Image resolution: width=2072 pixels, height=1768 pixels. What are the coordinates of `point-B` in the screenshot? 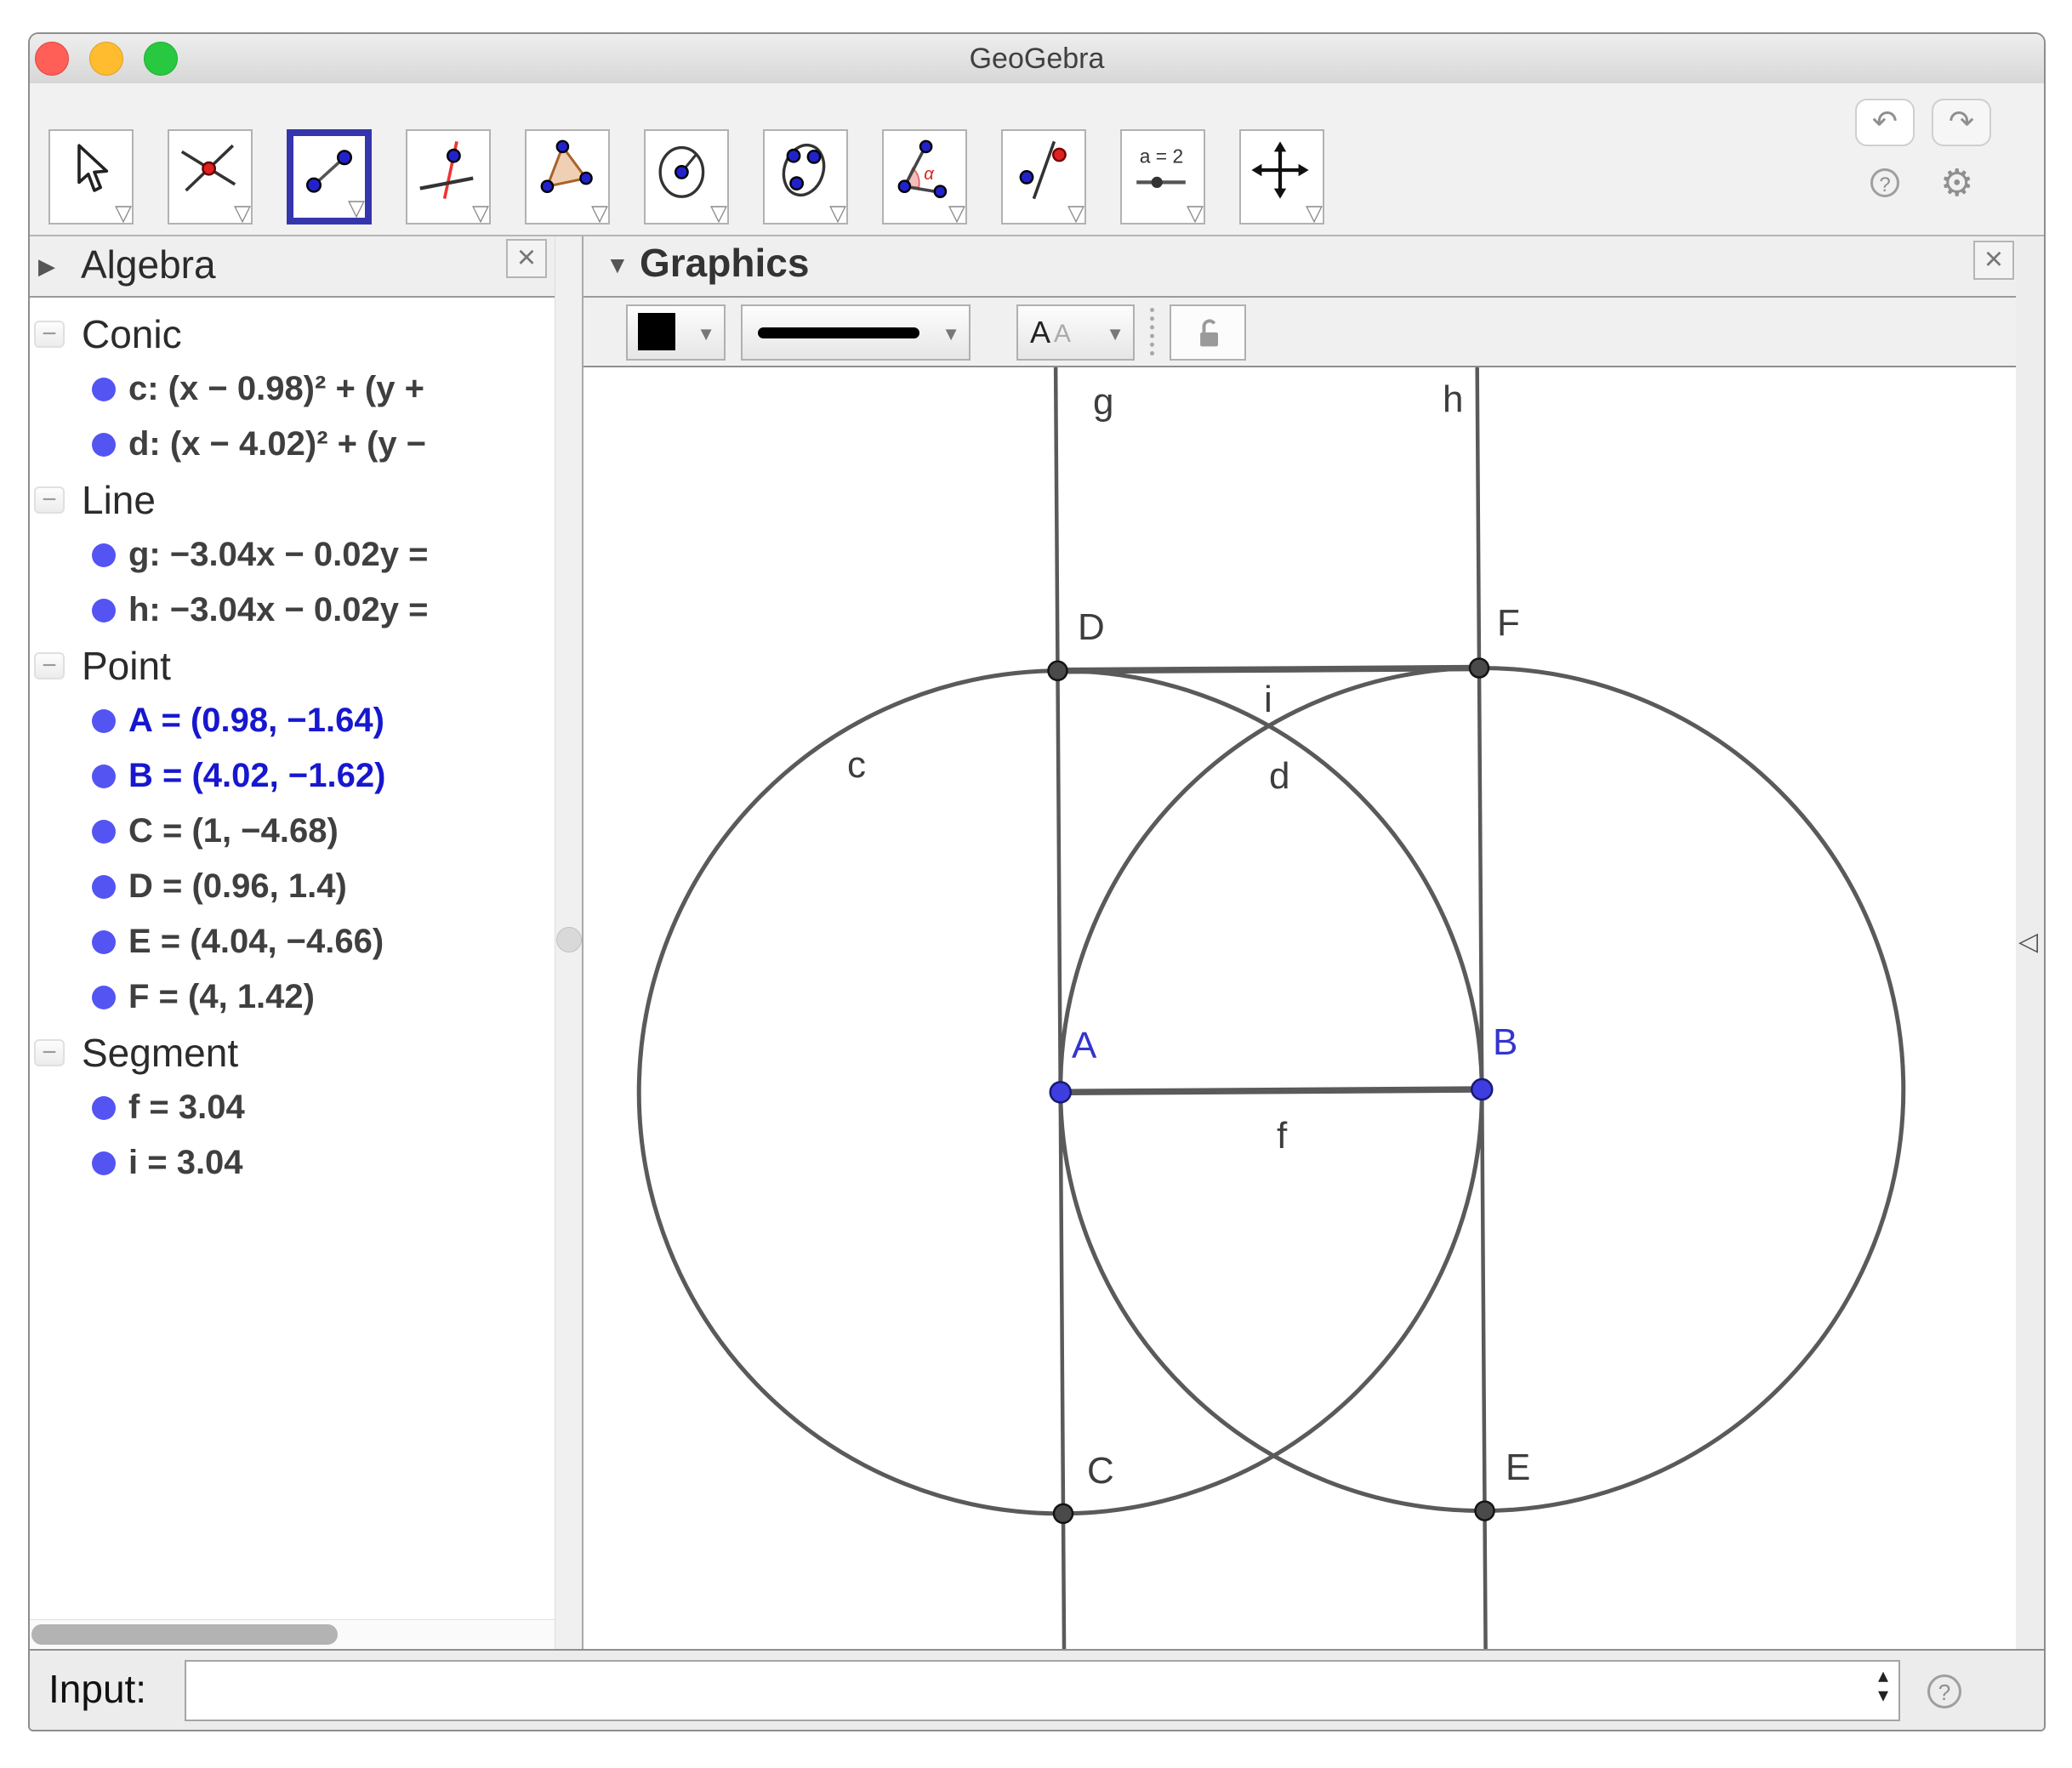 It's located at (1482, 1089).